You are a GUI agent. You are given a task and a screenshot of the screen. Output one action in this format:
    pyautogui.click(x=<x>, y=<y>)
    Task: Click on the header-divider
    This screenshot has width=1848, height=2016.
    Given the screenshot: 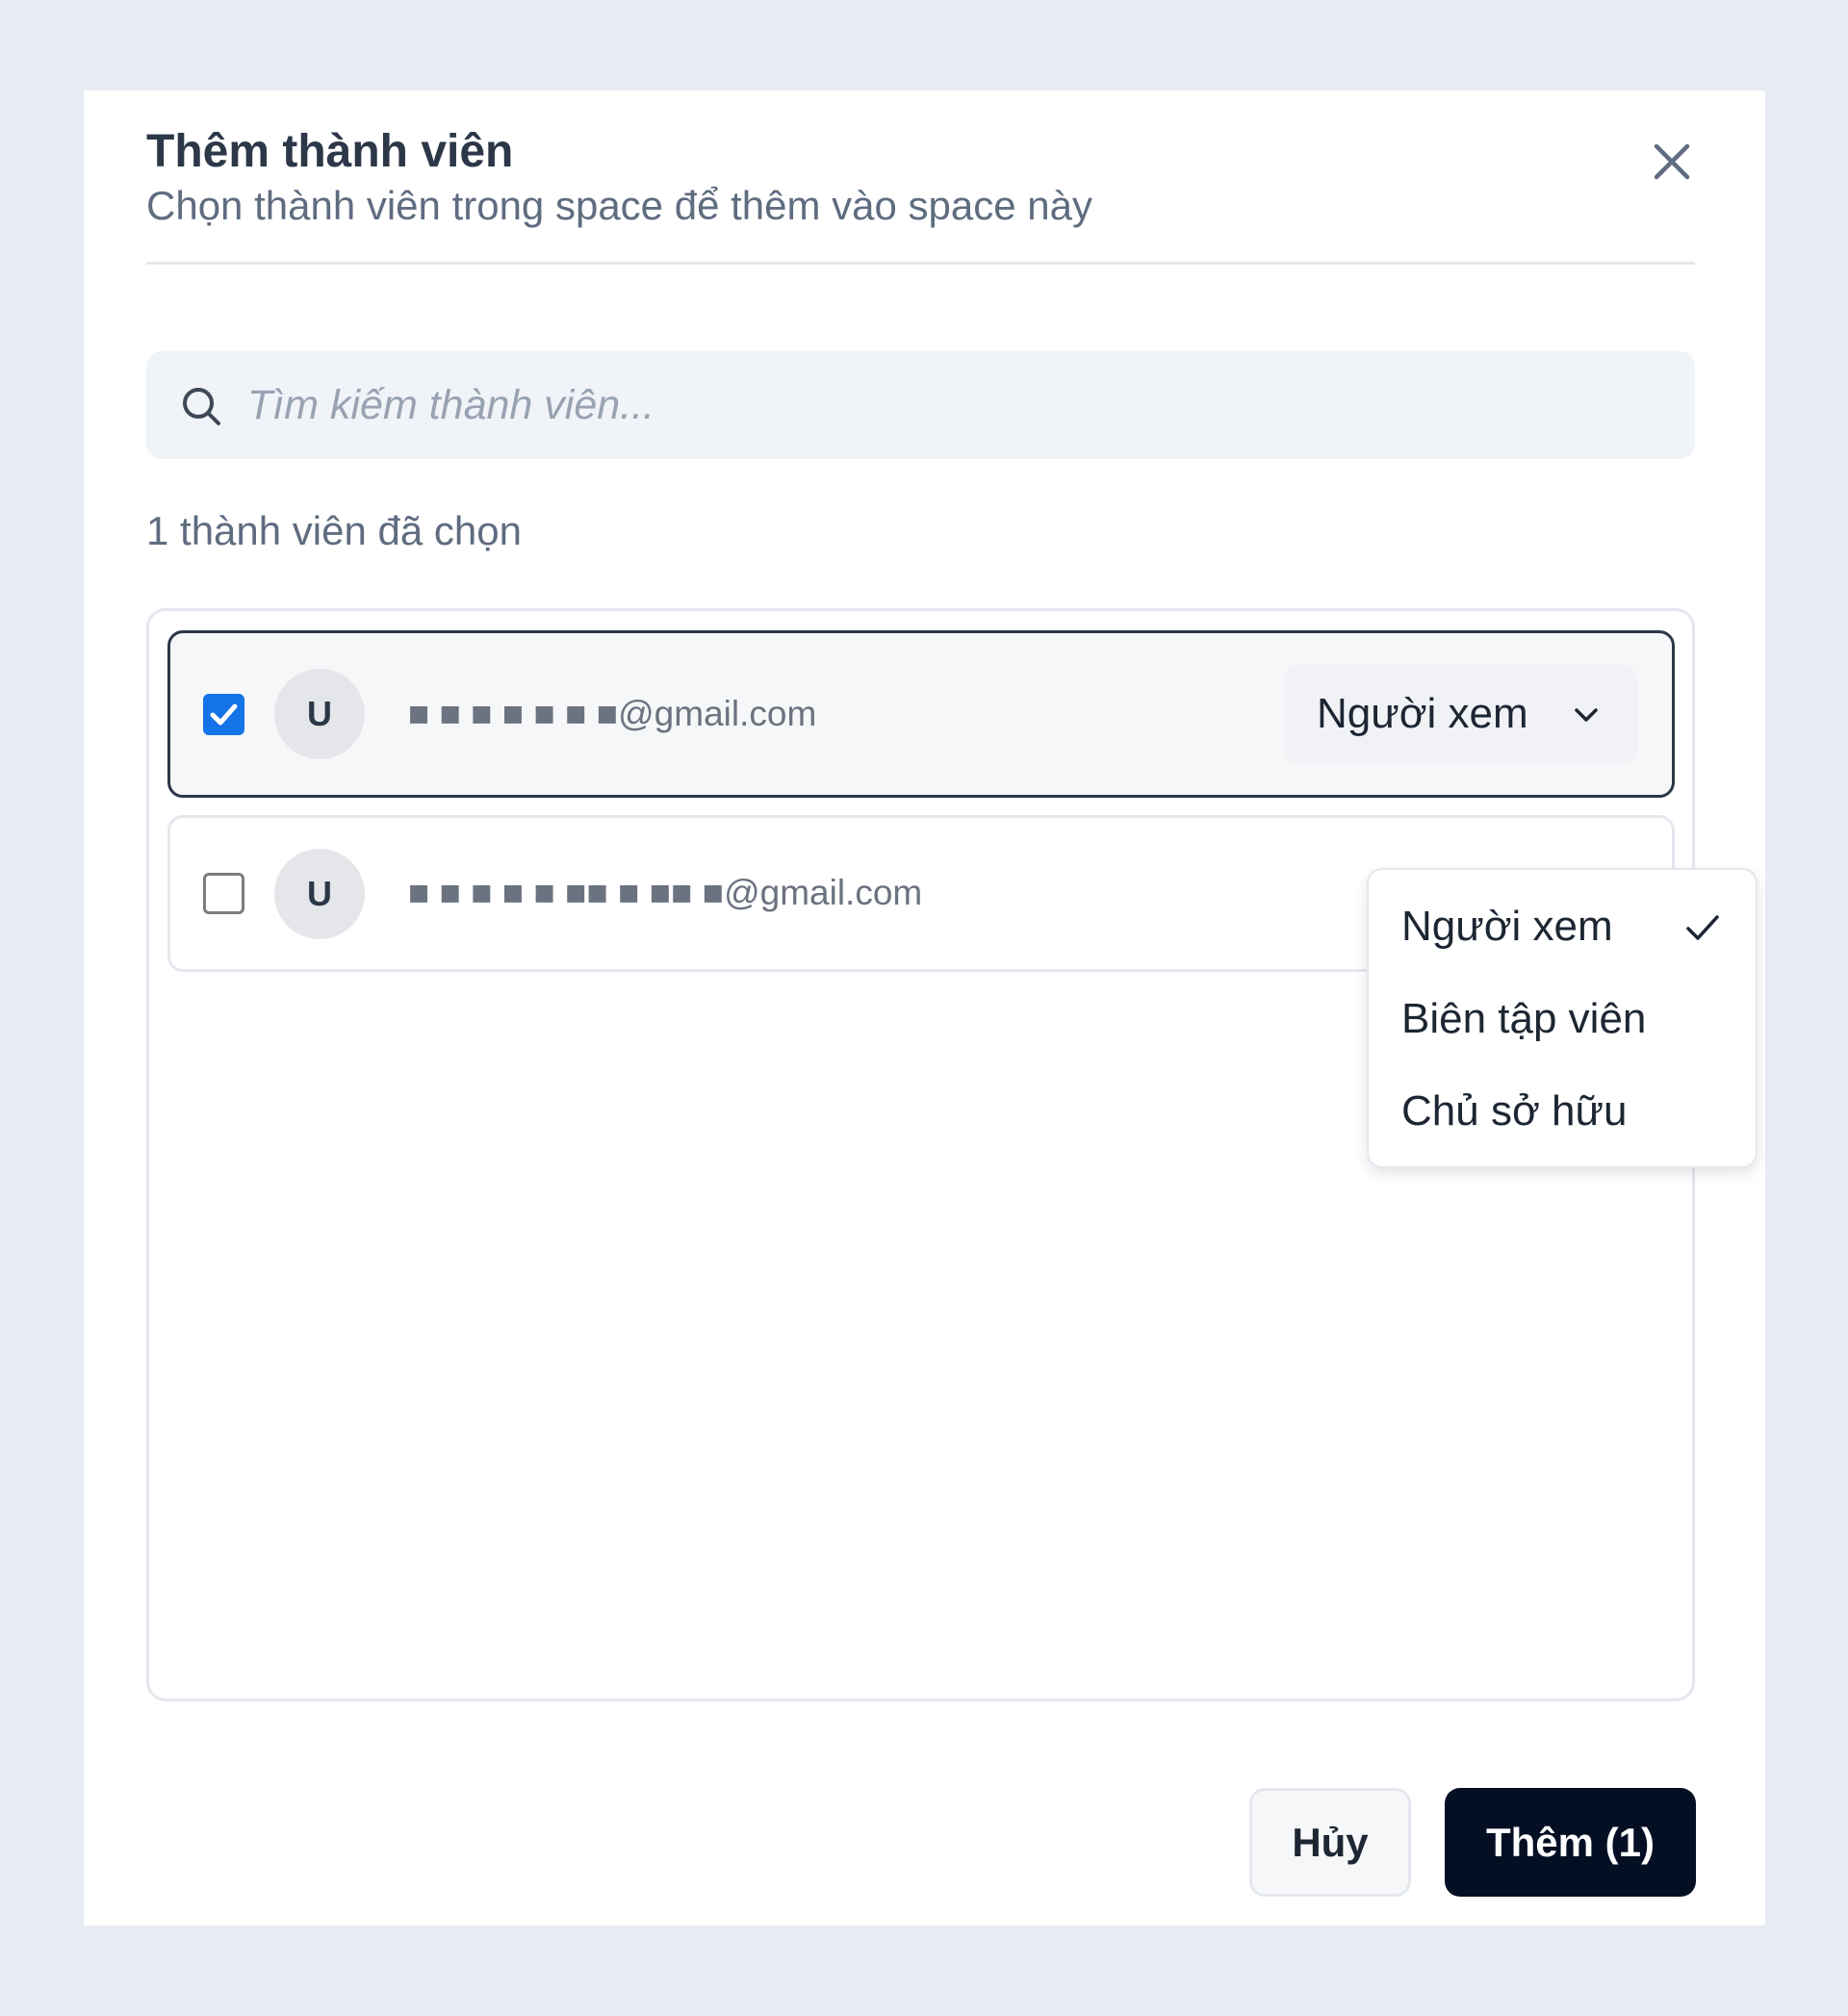 What is the action you would take?
    pyautogui.click(x=920, y=263)
    